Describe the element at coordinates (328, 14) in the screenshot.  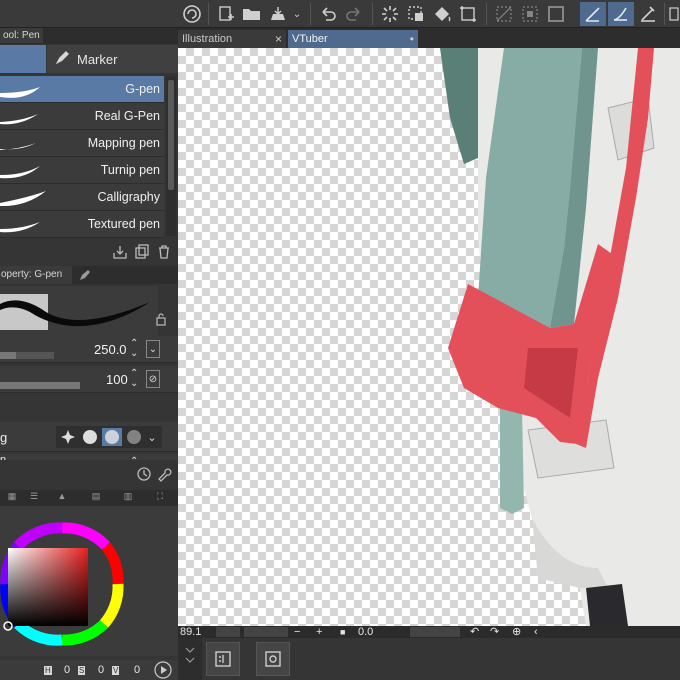
I see `undo-icon` at that location.